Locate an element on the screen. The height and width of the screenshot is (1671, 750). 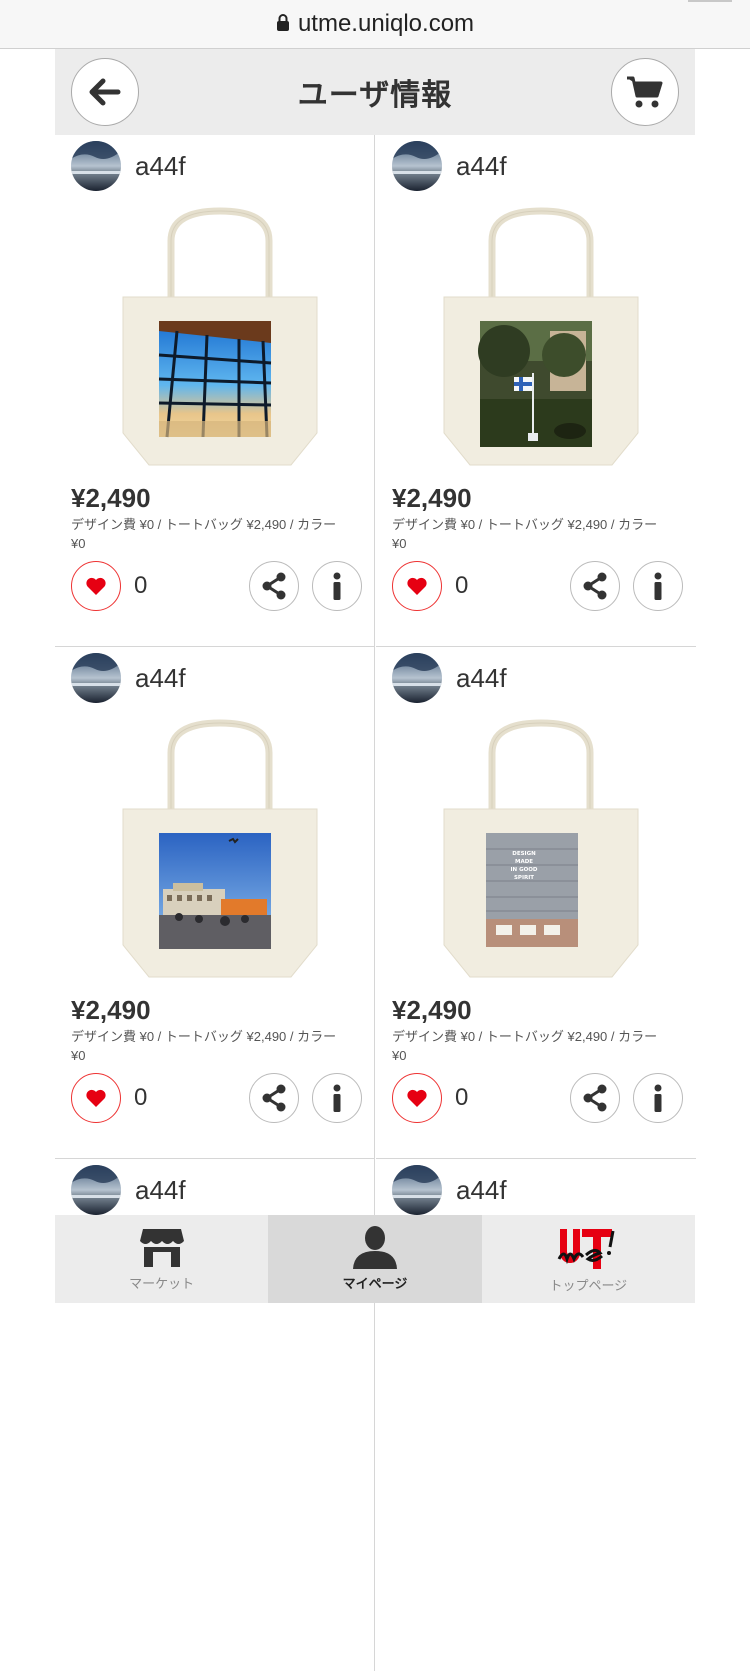
back-button is located at coordinates (105, 92).